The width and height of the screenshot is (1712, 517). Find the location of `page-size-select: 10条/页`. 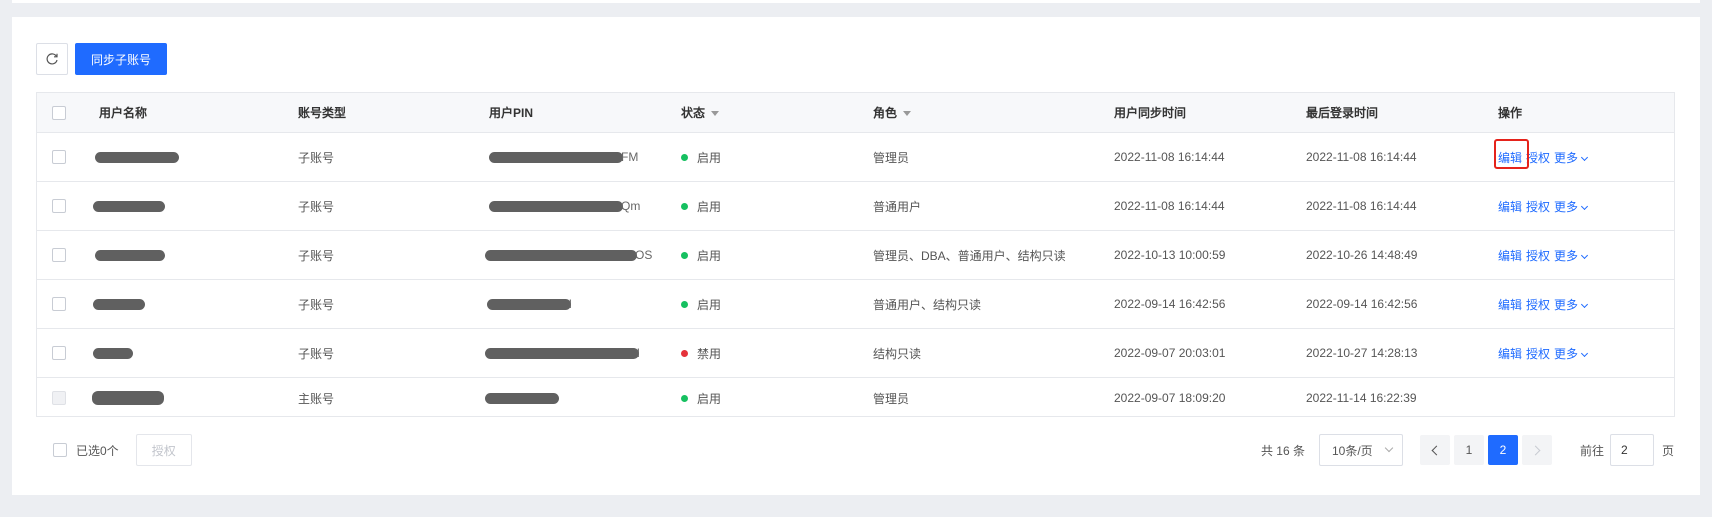

page-size-select: 10条/页 is located at coordinates (1360, 450).